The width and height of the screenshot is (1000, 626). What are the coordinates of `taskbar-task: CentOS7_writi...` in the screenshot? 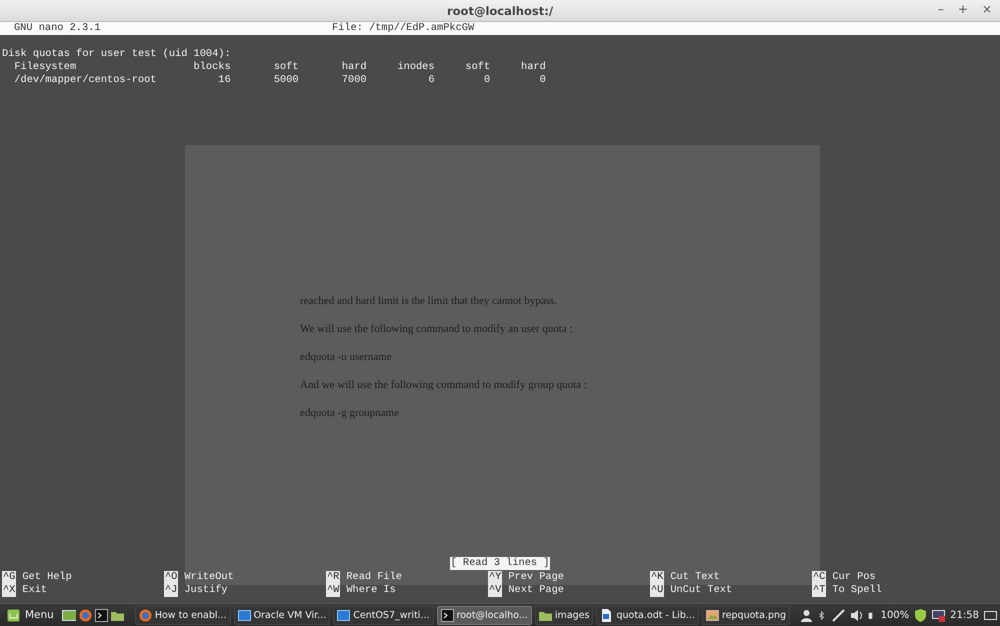 It's located at (383, 615).